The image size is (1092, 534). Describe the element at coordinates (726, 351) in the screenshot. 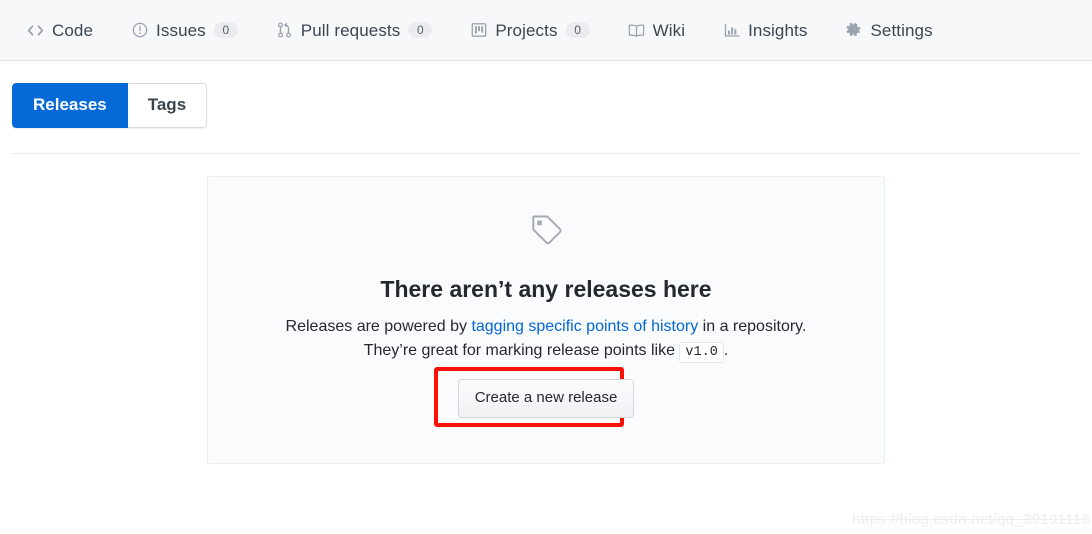

I see `second-line-suffix: .` at that location.